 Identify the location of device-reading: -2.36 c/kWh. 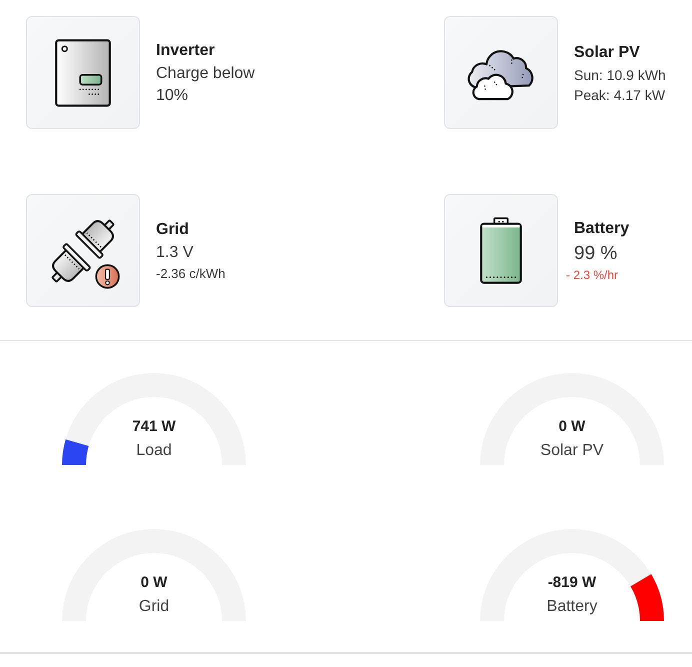
(191, 273).